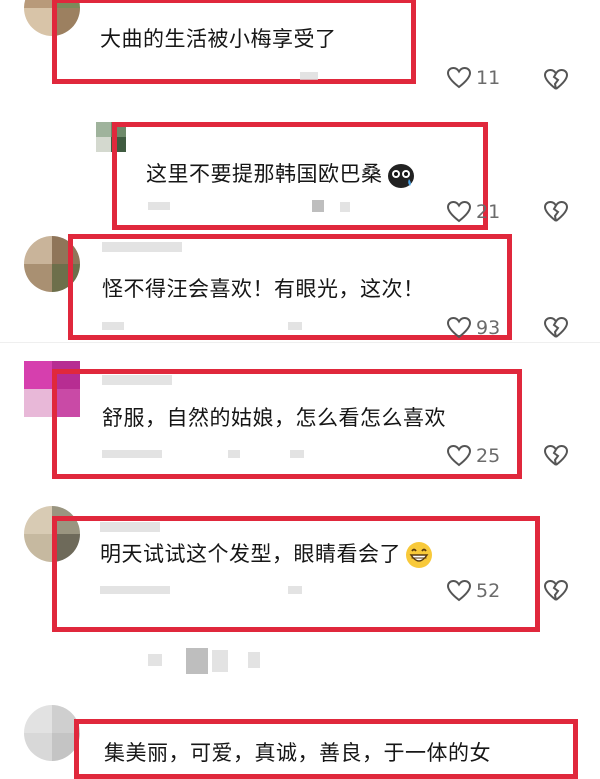 This screenshot has width=600, height=779. I want to click on like-button: 25, so click(473, 456).